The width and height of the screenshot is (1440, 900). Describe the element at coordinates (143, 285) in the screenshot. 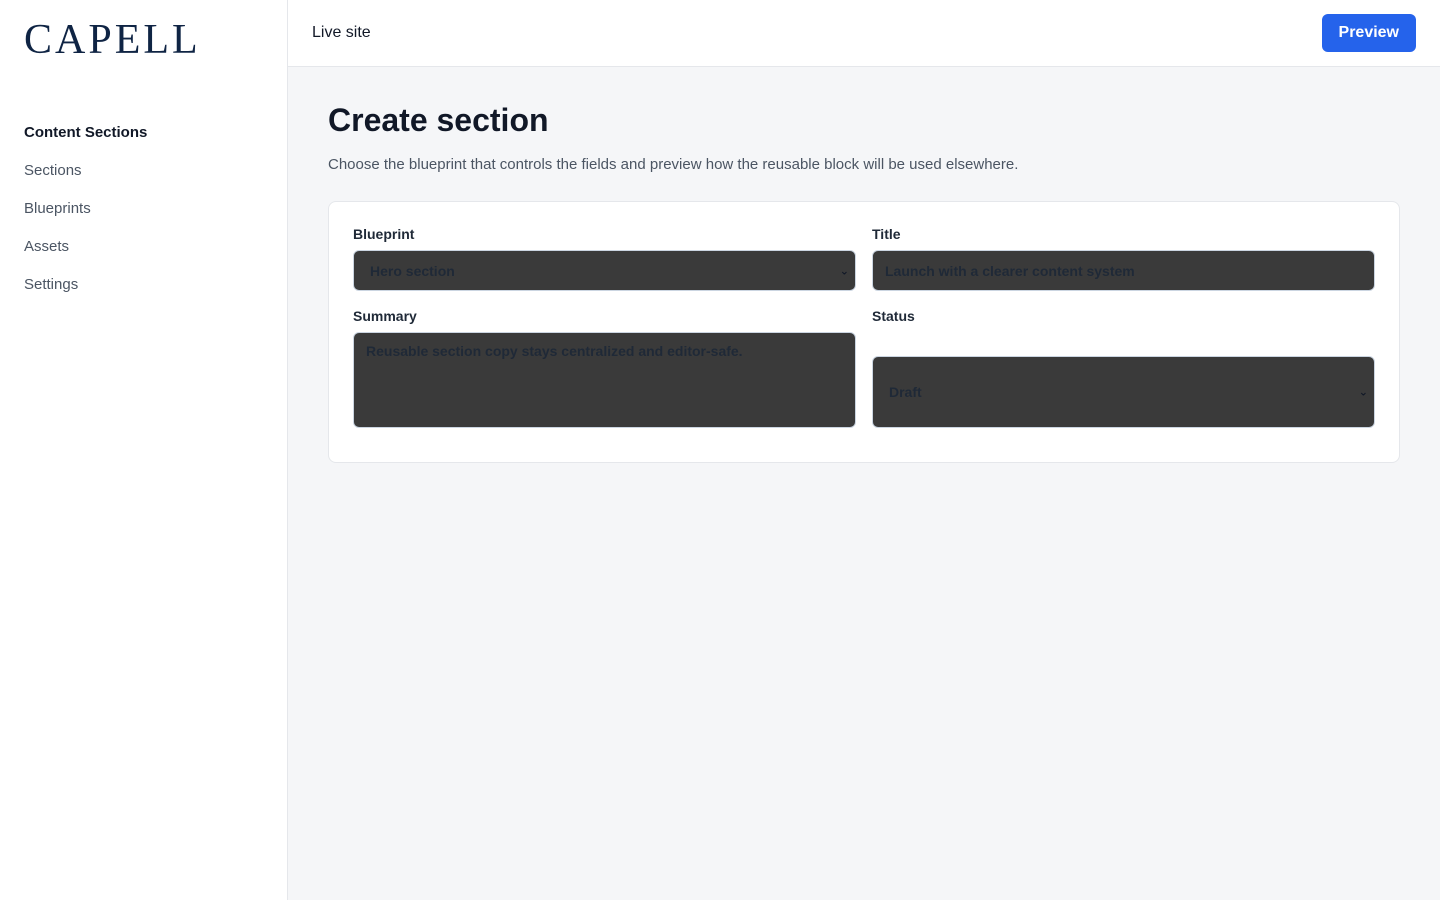

I see `sidebar-item-settings: Settings` at that location.